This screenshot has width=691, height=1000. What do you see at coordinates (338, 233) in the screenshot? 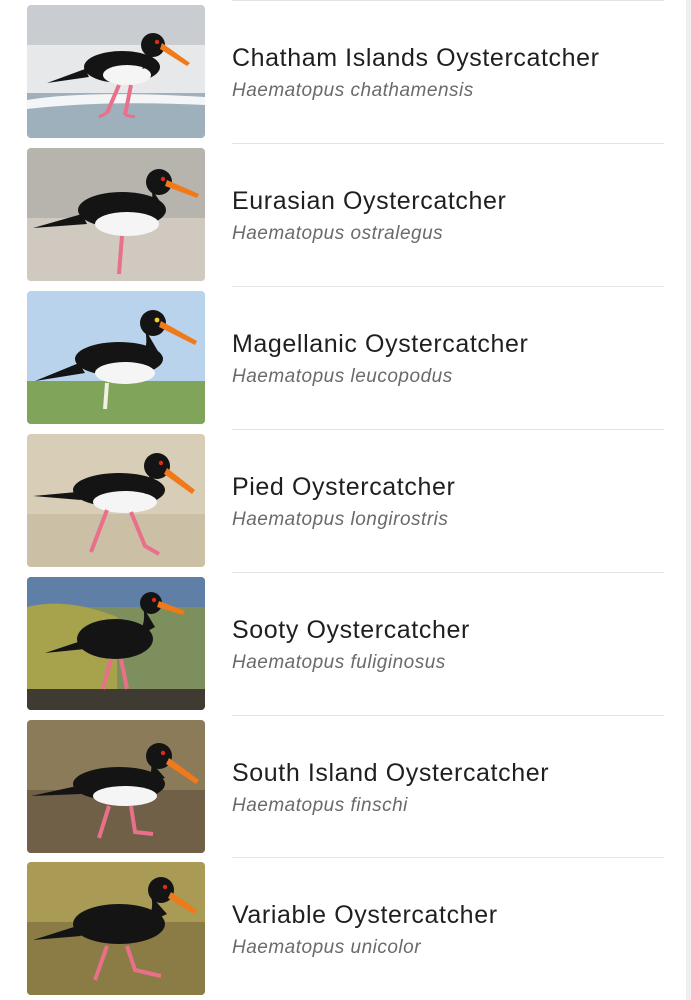
I see `scientific-name: Haematopus ostralegus` at bounding box center [338, 233].